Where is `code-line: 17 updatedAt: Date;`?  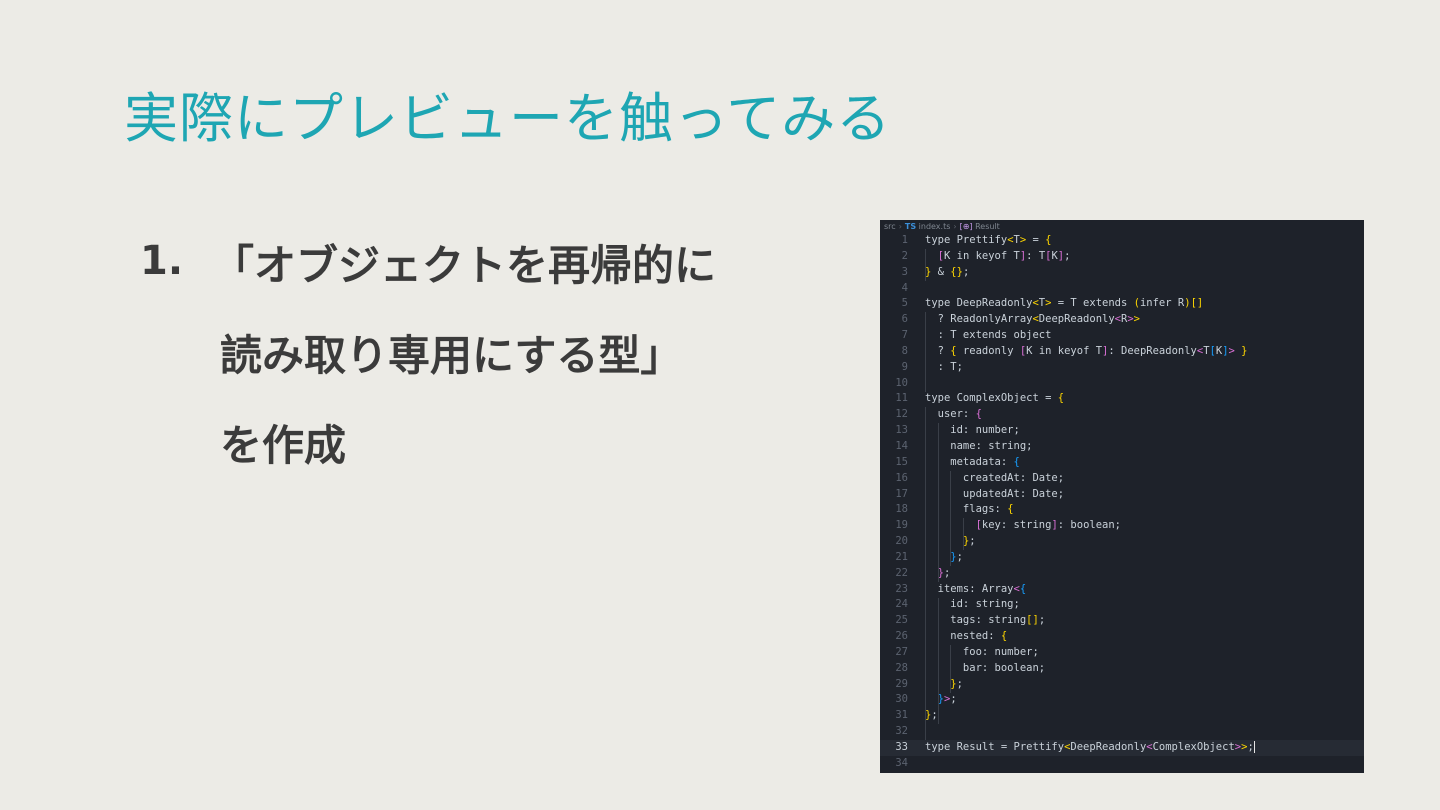
code-line: 17 updatedAt: Date; is located at coordinates (1122, 495).